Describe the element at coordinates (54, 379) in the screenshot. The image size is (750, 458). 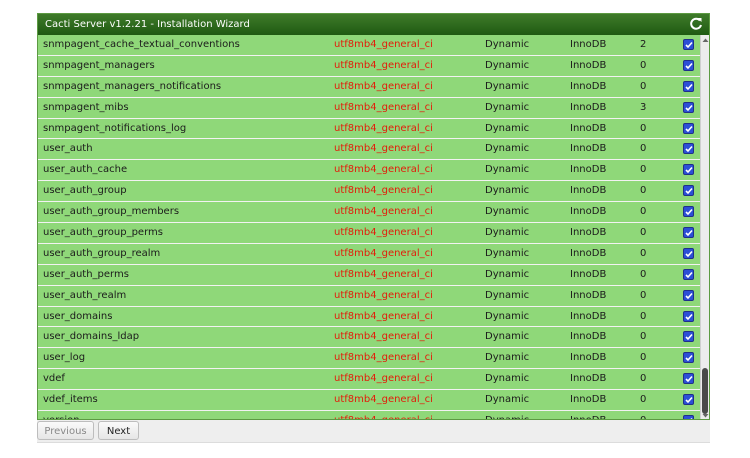
I see `table-name-cell: vdef` at that location.